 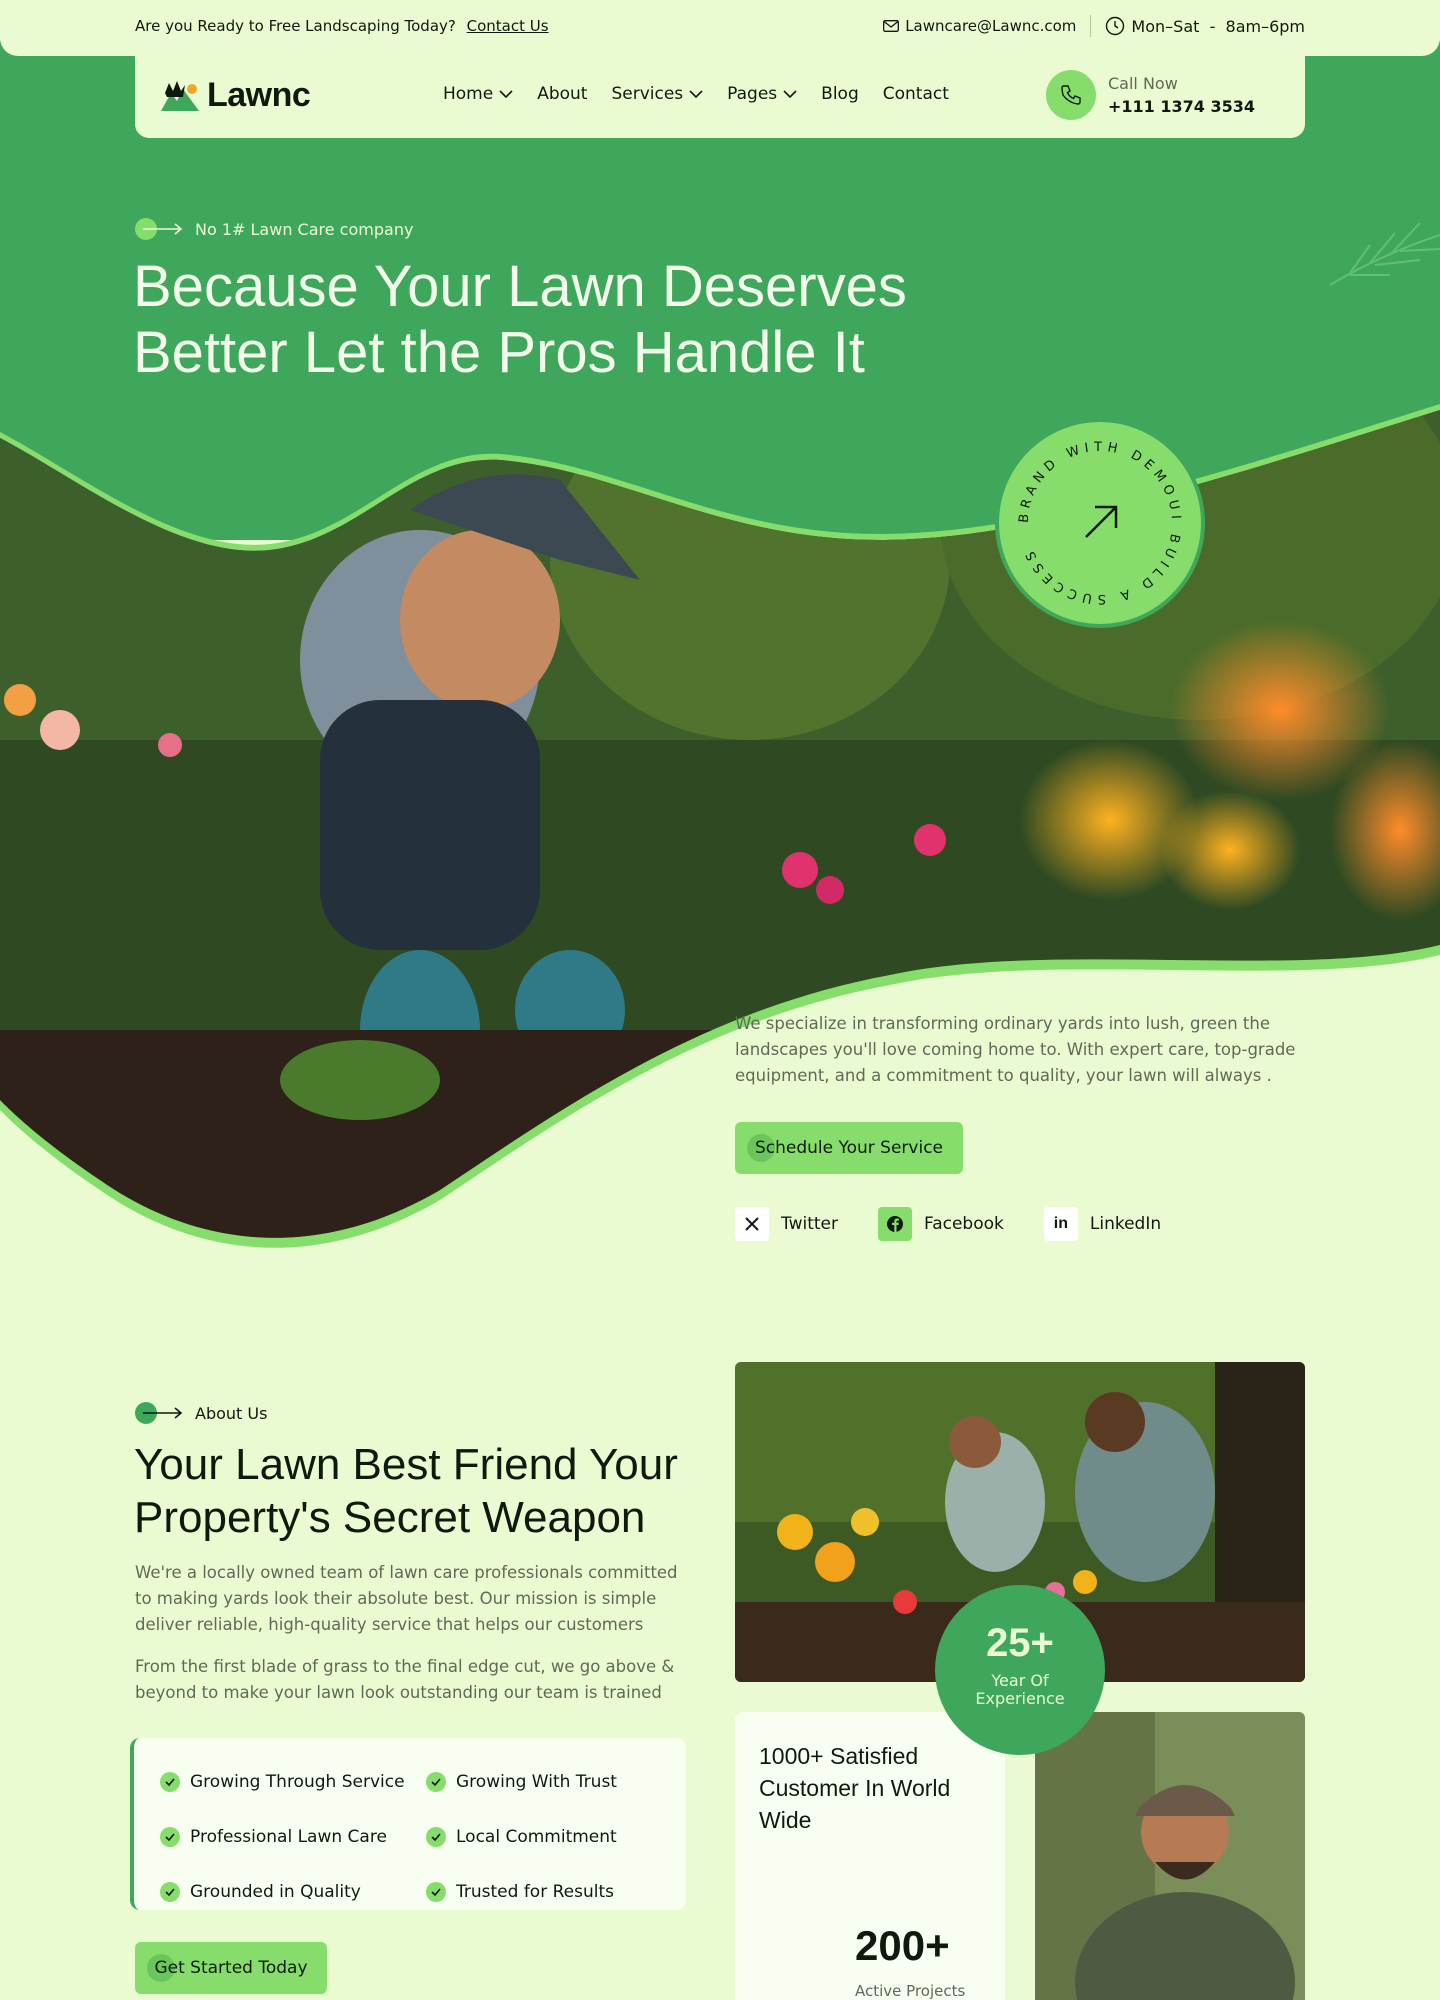 I want to click on social-label: LinkedIn, so click(x=1125, y=1224).